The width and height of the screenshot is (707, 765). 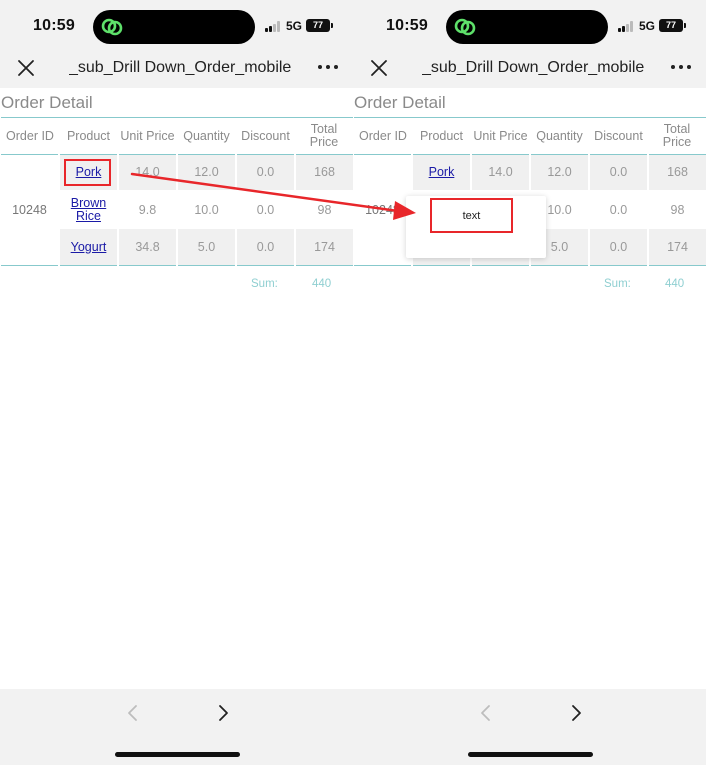 What do you see at coordinates (147, 210) in the screenshot?
I see `unit-price-cell: 9.8` at bounding box center [147, 210].